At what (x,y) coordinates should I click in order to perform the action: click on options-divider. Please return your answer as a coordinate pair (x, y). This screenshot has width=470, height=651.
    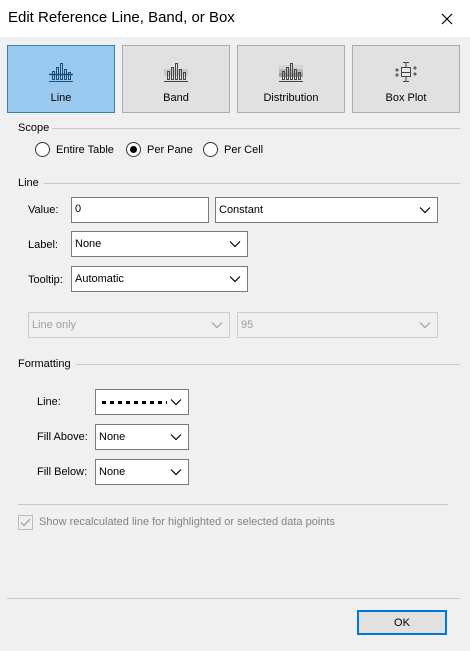
    Looking at the image, I should click on (233, 504).